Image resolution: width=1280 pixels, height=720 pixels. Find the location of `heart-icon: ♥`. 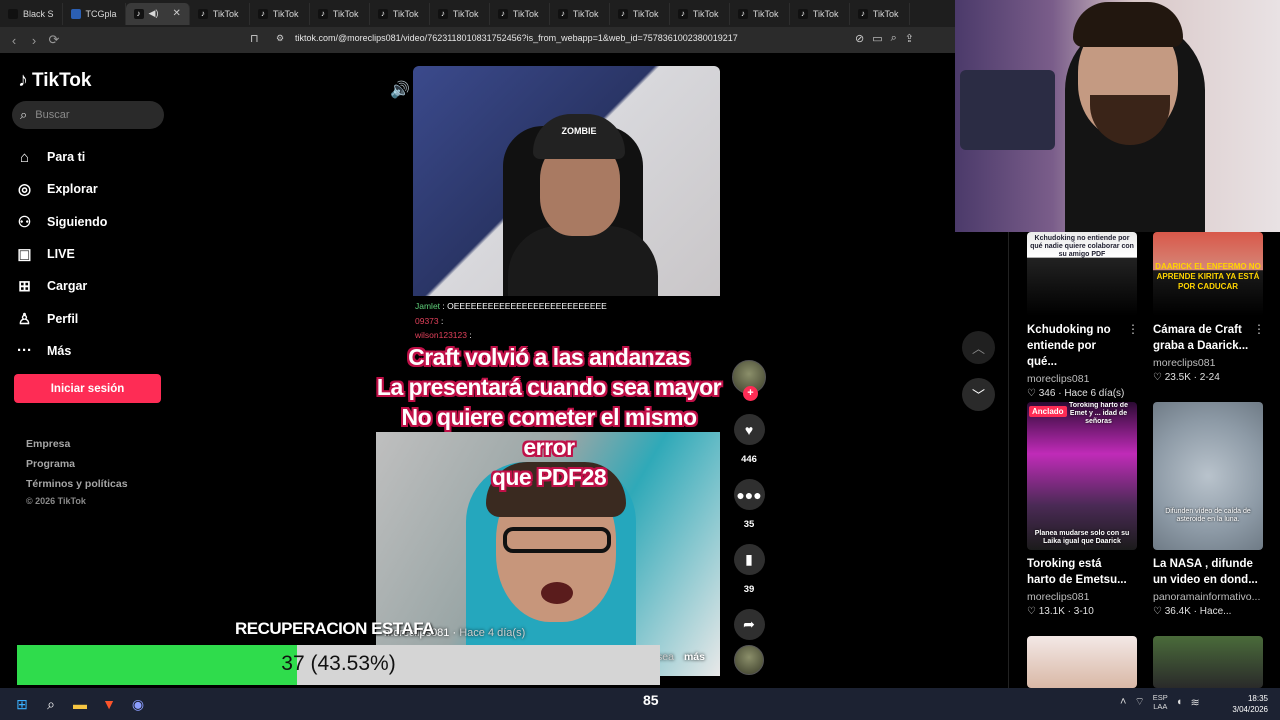

heart-icon: ♥ is located at coordinates (749, 429).